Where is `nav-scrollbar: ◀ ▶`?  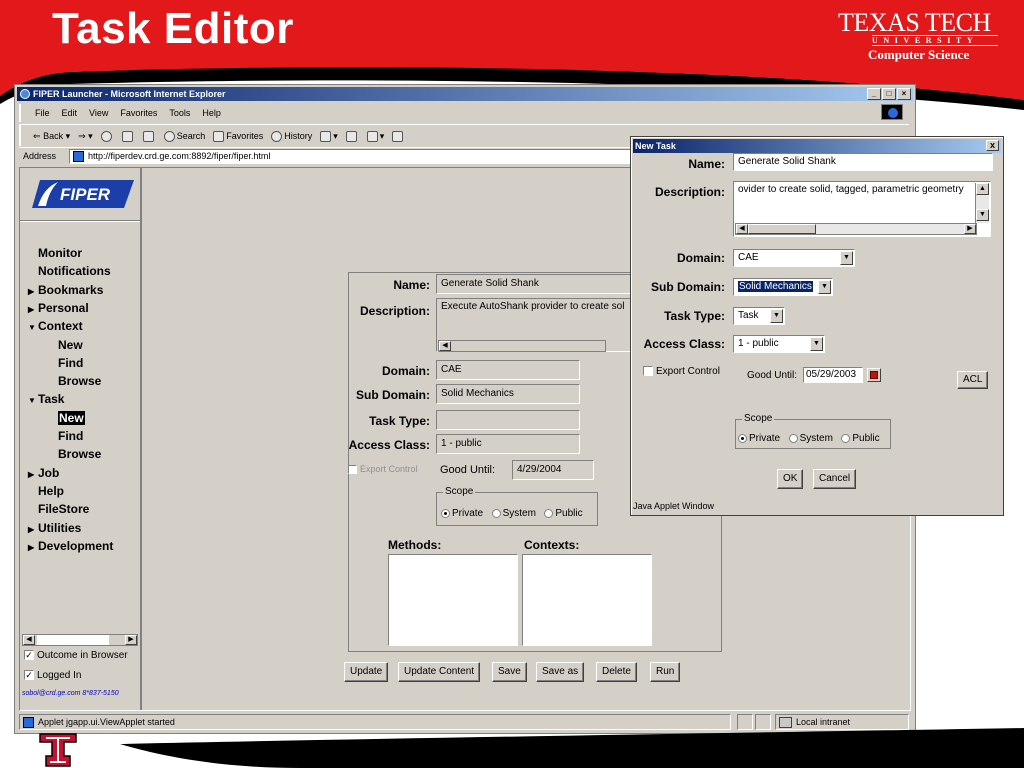
nav-scrollbar: ◀ ▶ is located at coordinates (80, 640).